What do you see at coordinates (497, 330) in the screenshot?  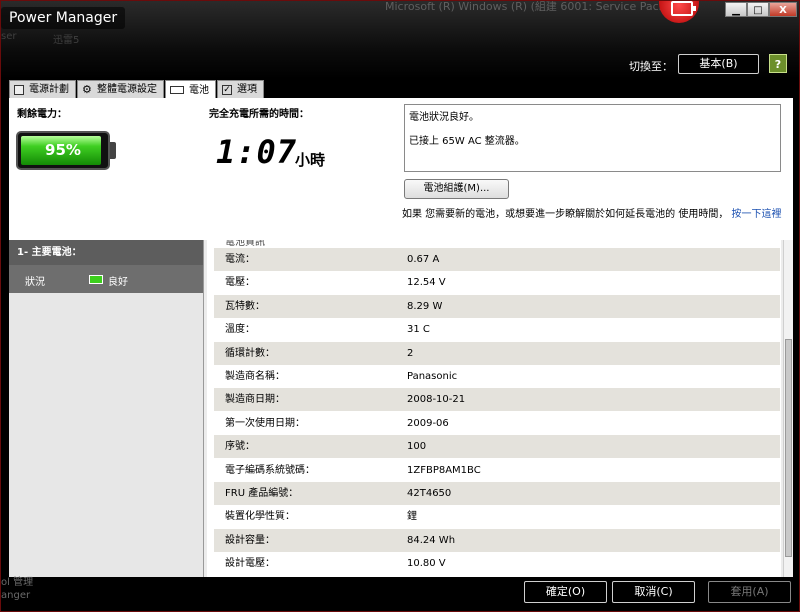 I see `table-row: 溫度： 31 C` at bounding box center [497, 330].